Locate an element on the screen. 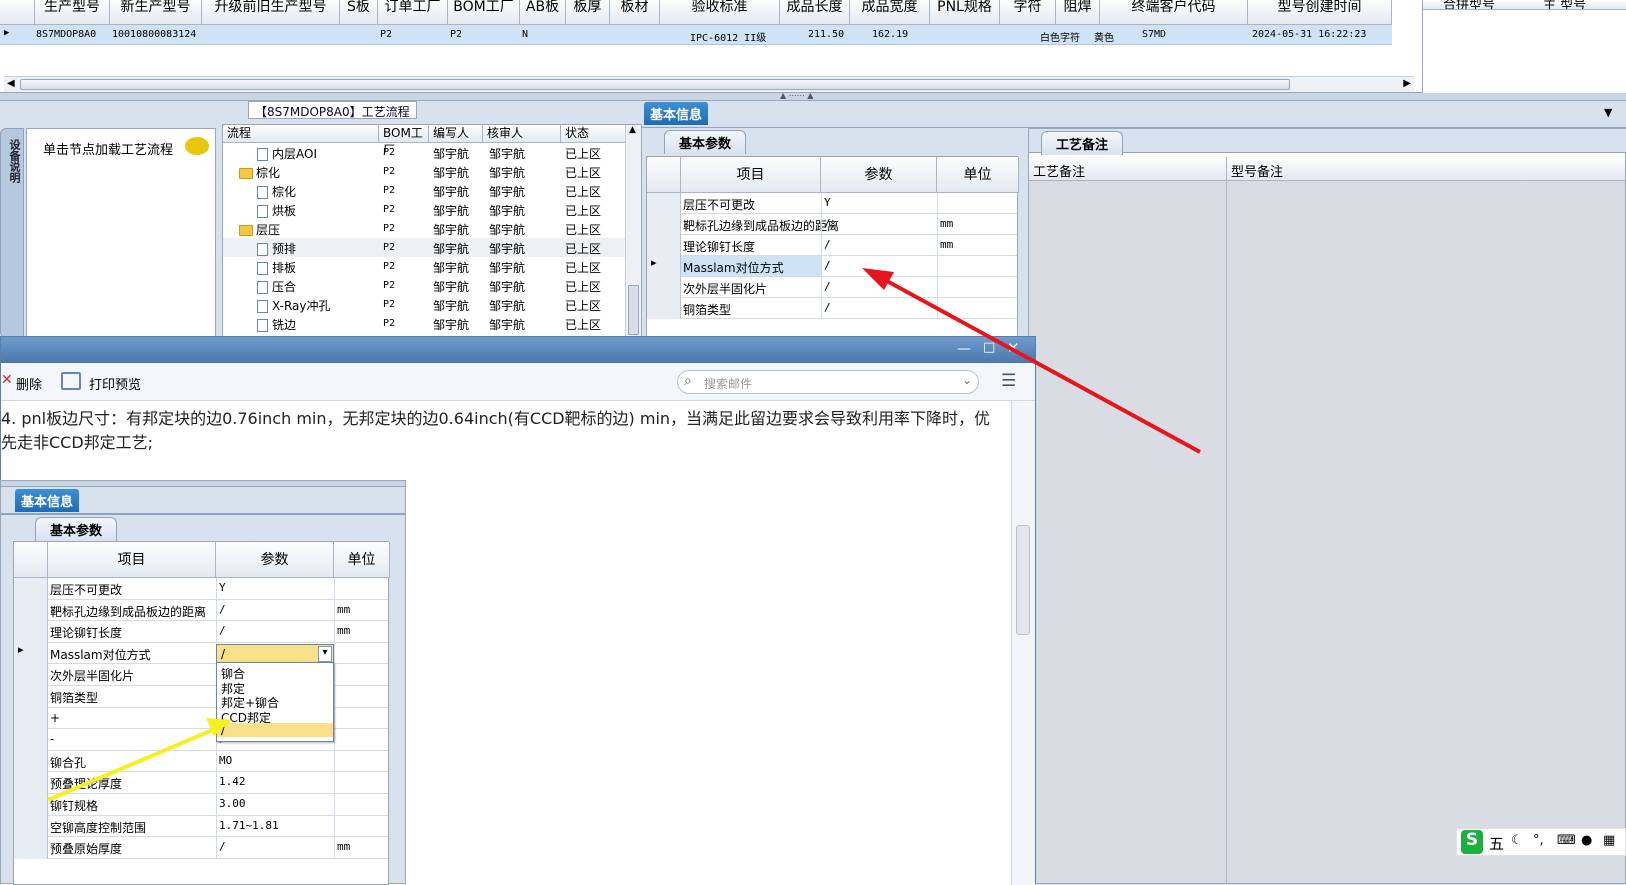 This screenshot has height=885, width=1626. moon-icon: ☾ is located at coordinates (1517, 840).